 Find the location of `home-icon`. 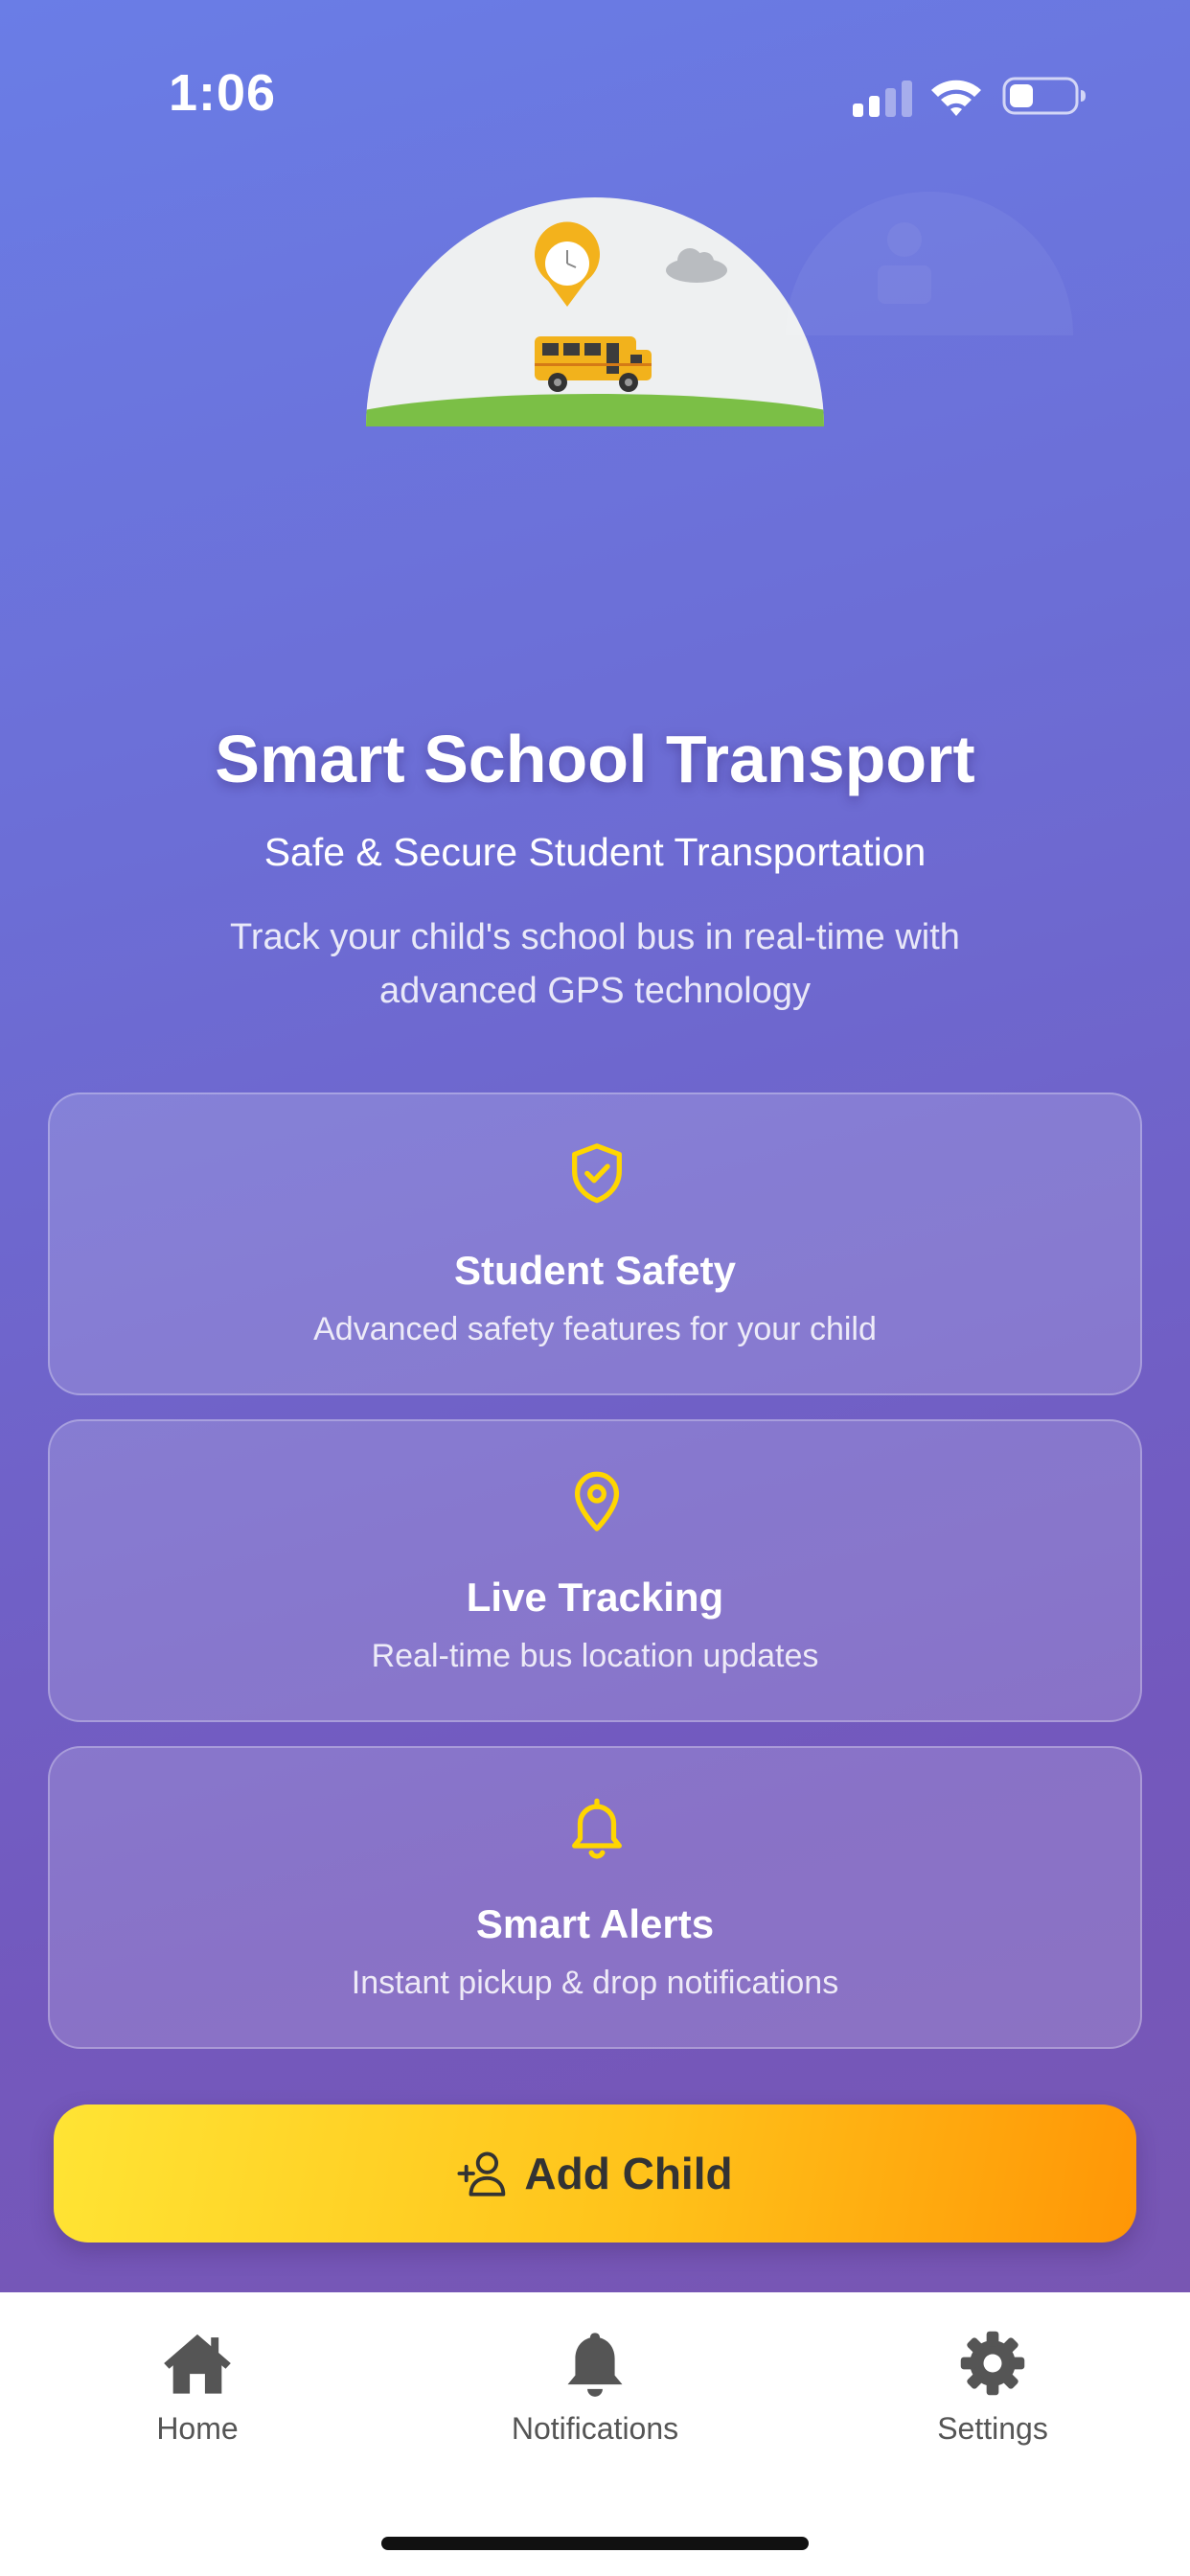

home-icon is located at coordinates (198, 2364).